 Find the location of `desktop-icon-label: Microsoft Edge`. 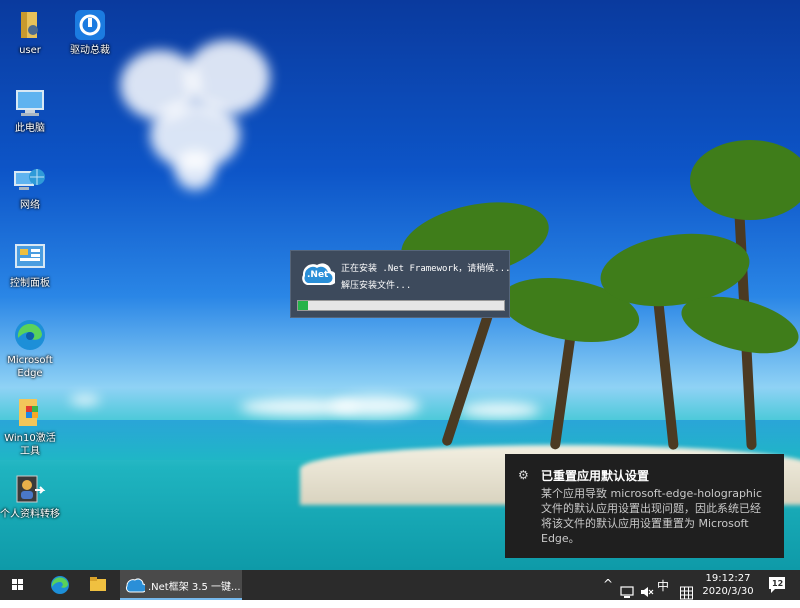

desktop-icon-label: Microsoft Edge is located at coordinates (30, 367).